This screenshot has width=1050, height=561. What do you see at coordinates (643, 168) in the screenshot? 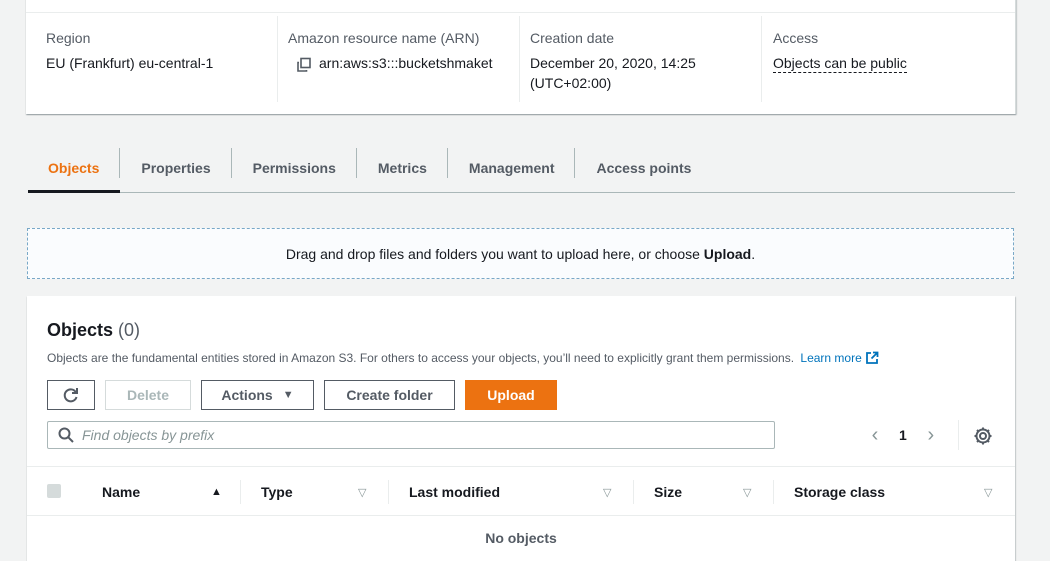
I see `tab-access-points: Access points` at bounding box center [643, 168].